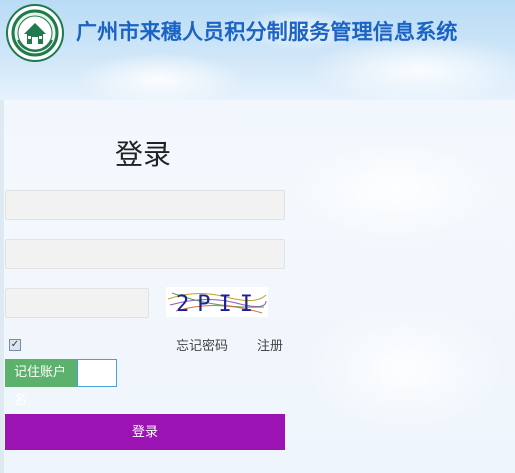  What do you see at coordinates (267, 32) in the screenshot?
I see `system-title: 广州市来穗人员积分制服务管理信息系统` at bounding box center [267, 32].